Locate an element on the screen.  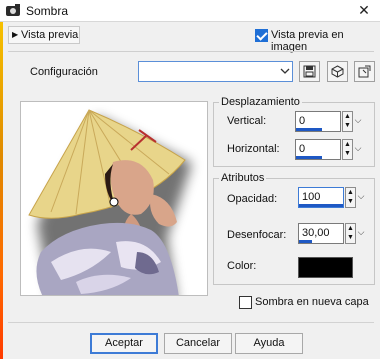
new-layer-checkbox is located at coordinates (245, 302).